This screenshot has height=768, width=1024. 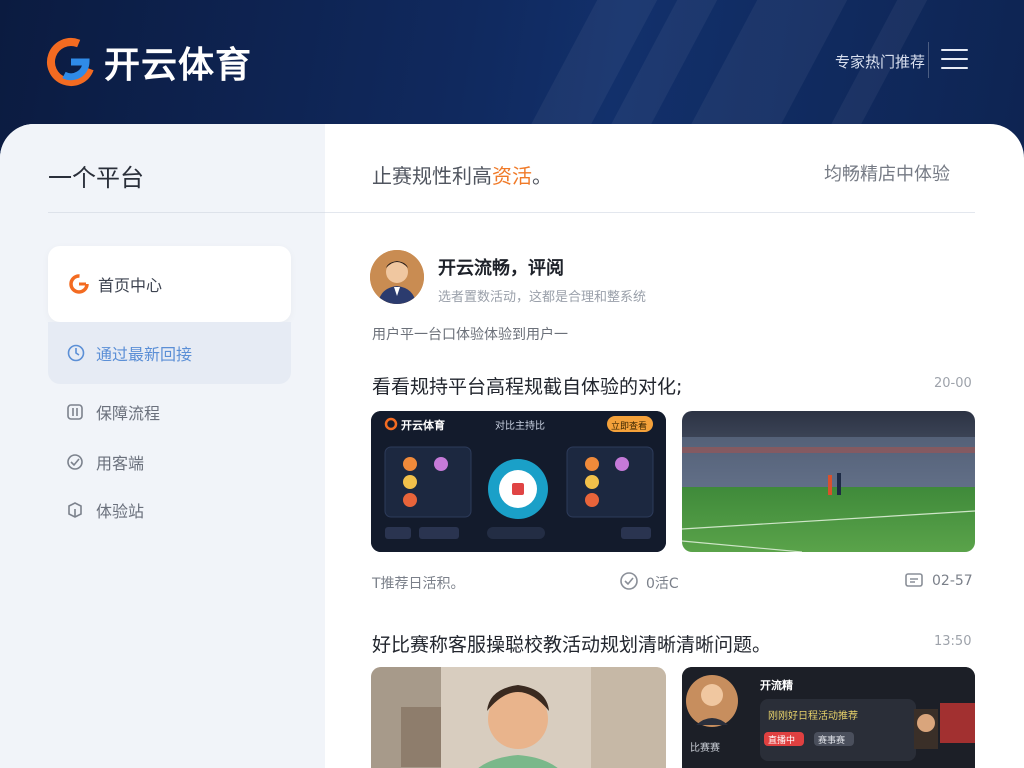 I want to click on thumb-brand: 开云体育, so click(x=423, y=425).